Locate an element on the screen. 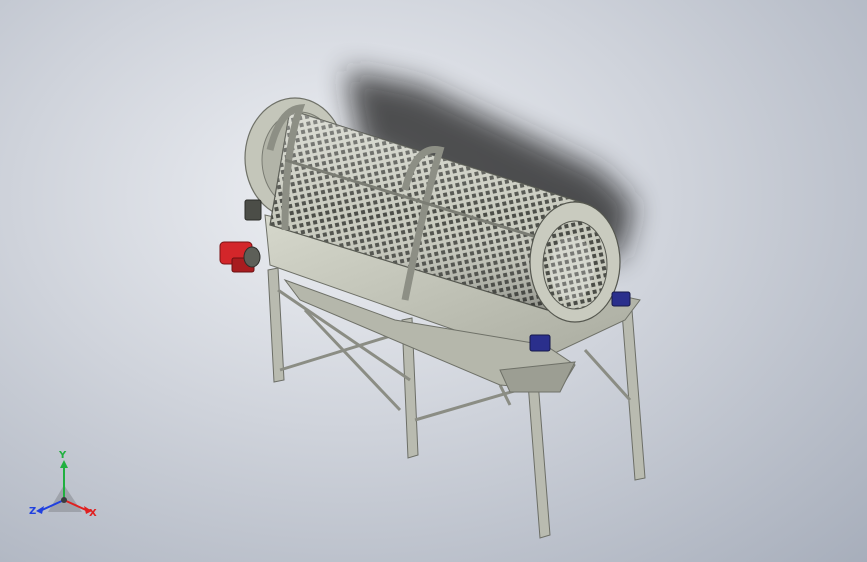 The height and width of the screenshot is (562, 867). coordinate-triad: Y X Z is located at coordinates (63, 484).